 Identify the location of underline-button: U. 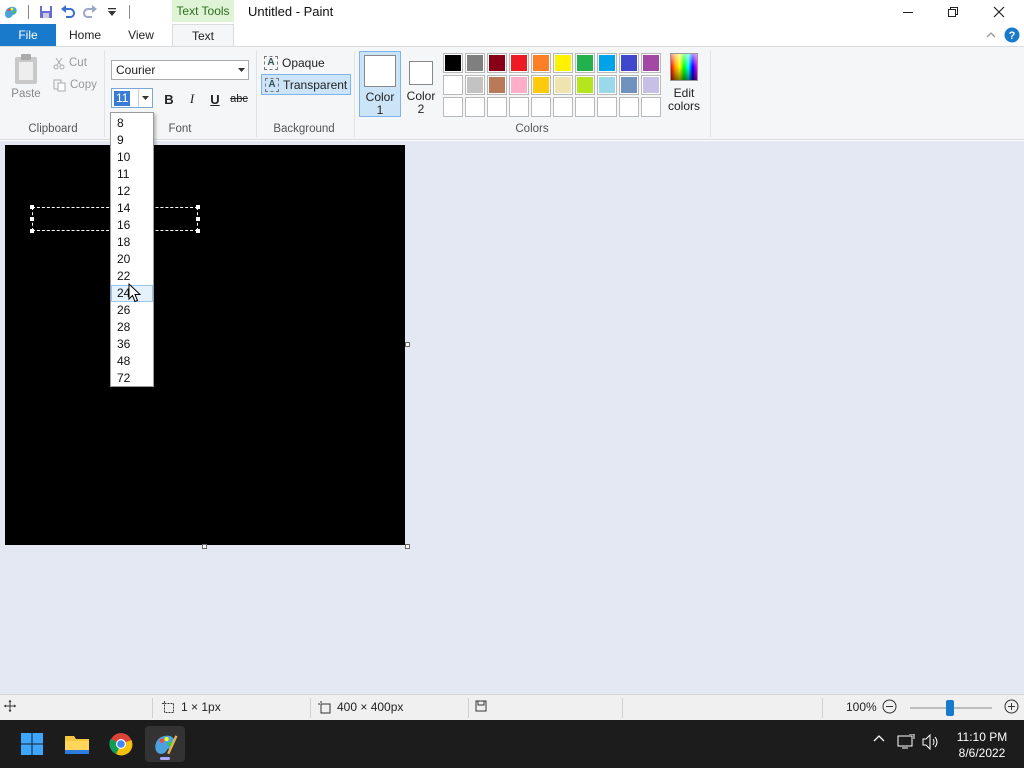
(215, 99).